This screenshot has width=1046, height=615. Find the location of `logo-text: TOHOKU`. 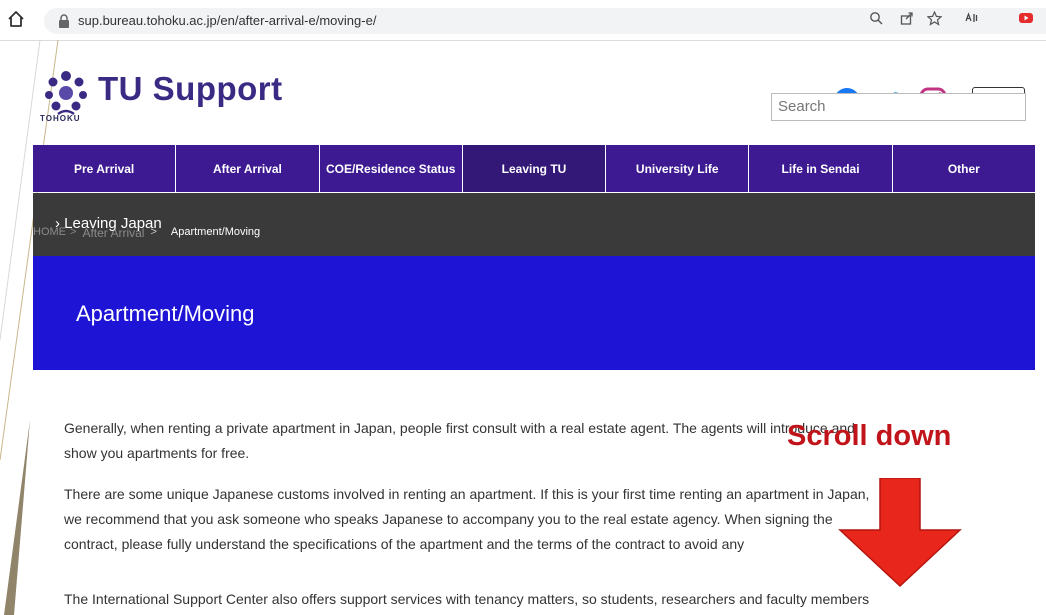

logo-text: TOHOKU is located at coordinates (60, 118).